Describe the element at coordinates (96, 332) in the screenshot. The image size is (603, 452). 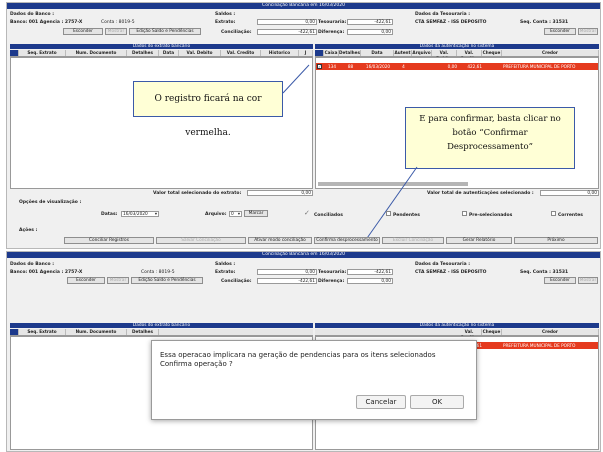
I see `col-num-documento: Num. Documento` at that location.